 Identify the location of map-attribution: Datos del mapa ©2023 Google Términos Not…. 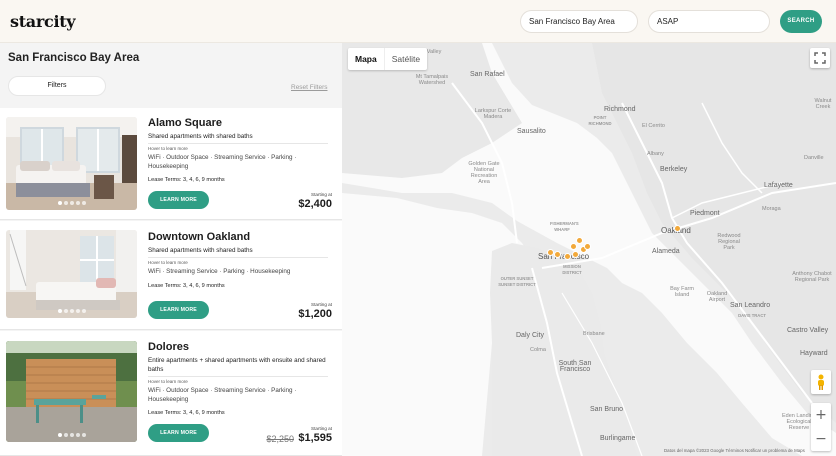
(734, 450).